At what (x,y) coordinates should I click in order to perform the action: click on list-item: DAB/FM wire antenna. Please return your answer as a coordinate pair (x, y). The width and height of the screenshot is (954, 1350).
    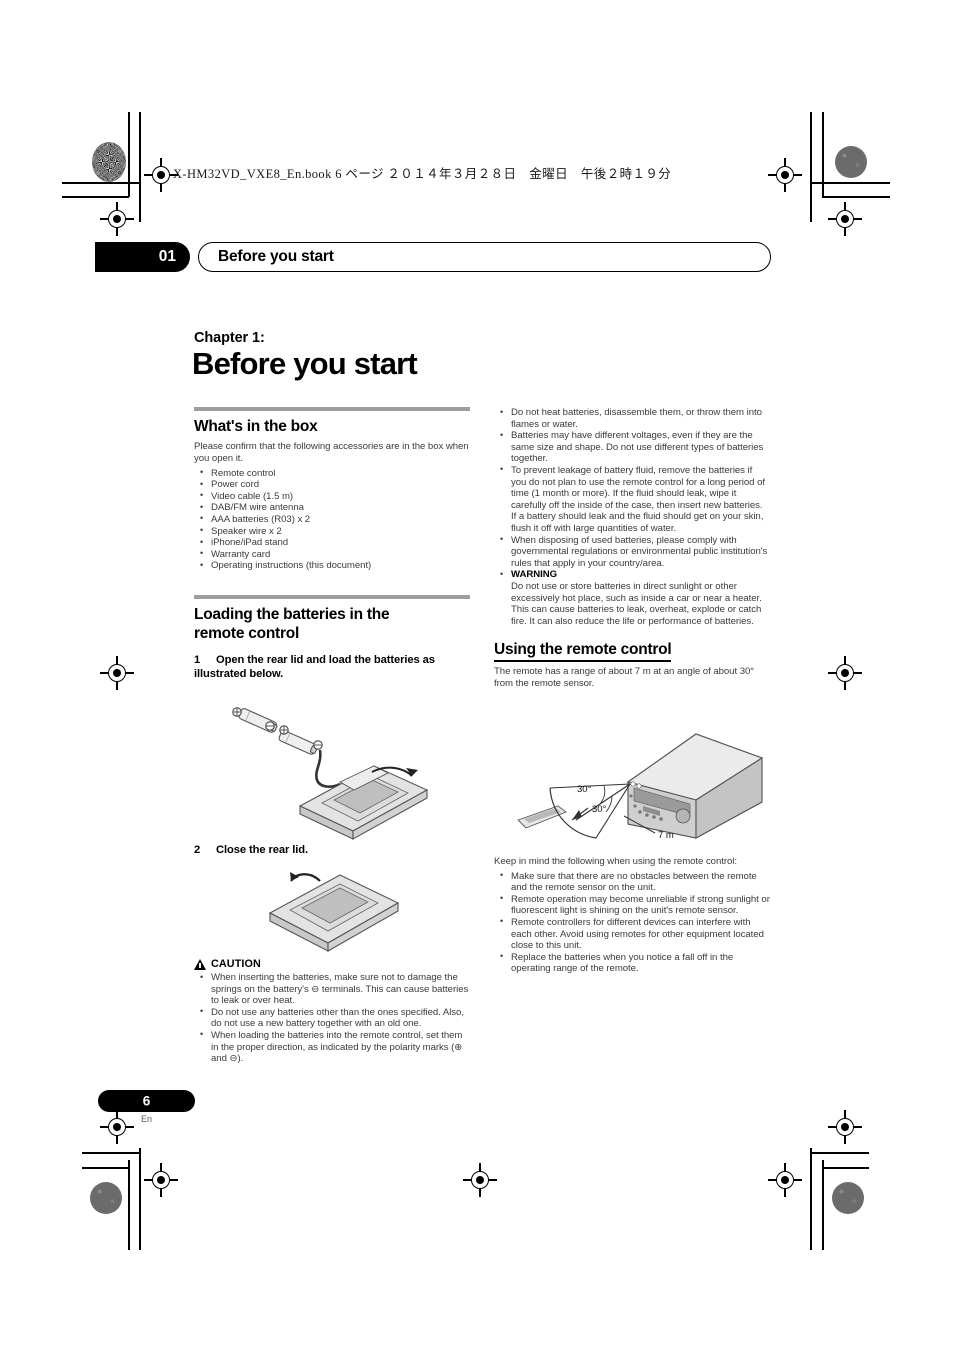
    Looking at the image, I should click on (332, 508).